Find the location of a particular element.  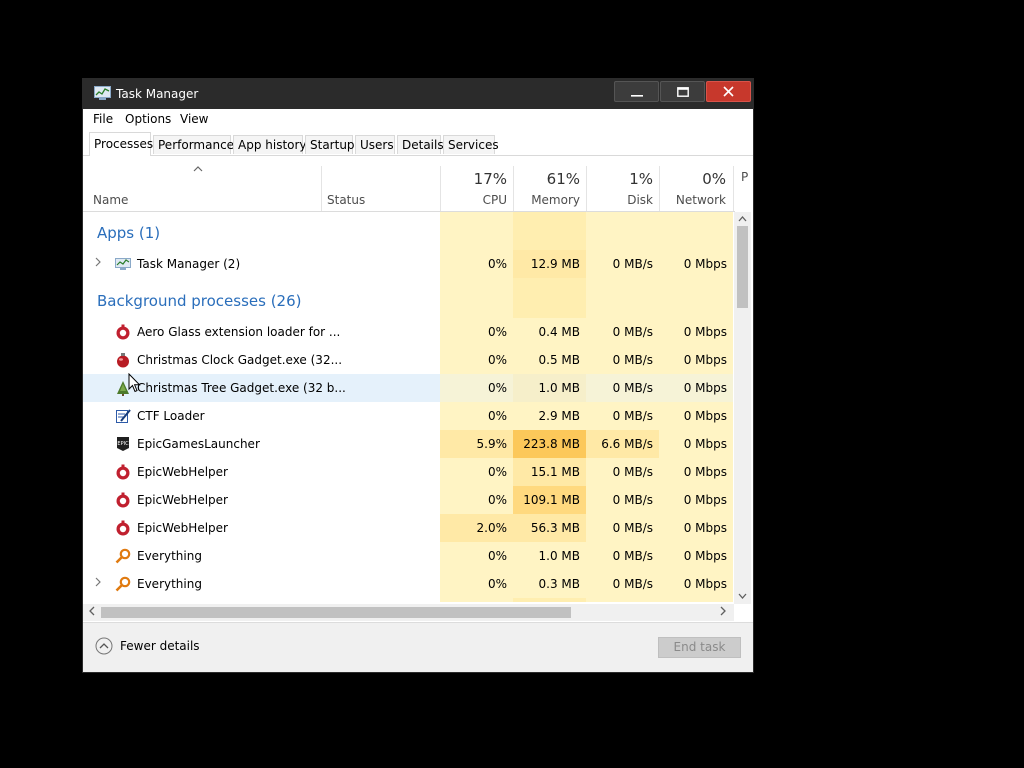

vertical-scroll-thumb is located at coordinates (742, 267).